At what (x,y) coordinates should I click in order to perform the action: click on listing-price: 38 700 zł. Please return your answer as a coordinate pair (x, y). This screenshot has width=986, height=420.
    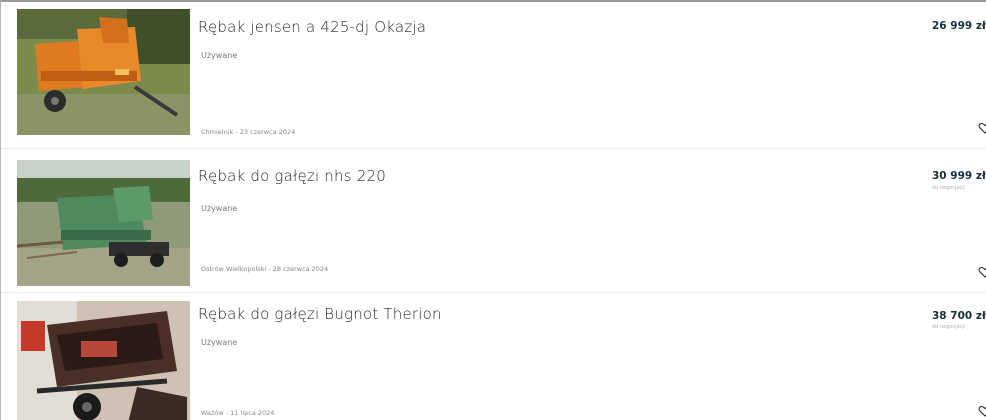
    Looking at the image, I should click on (959, 316).